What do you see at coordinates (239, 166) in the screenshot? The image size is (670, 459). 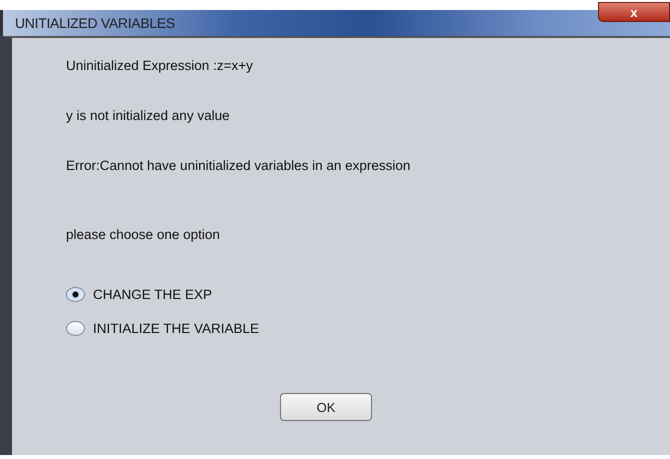 I see `message-text: Error:Cannot have uninitialized variables in an expression` at bounding box center [239, 166].